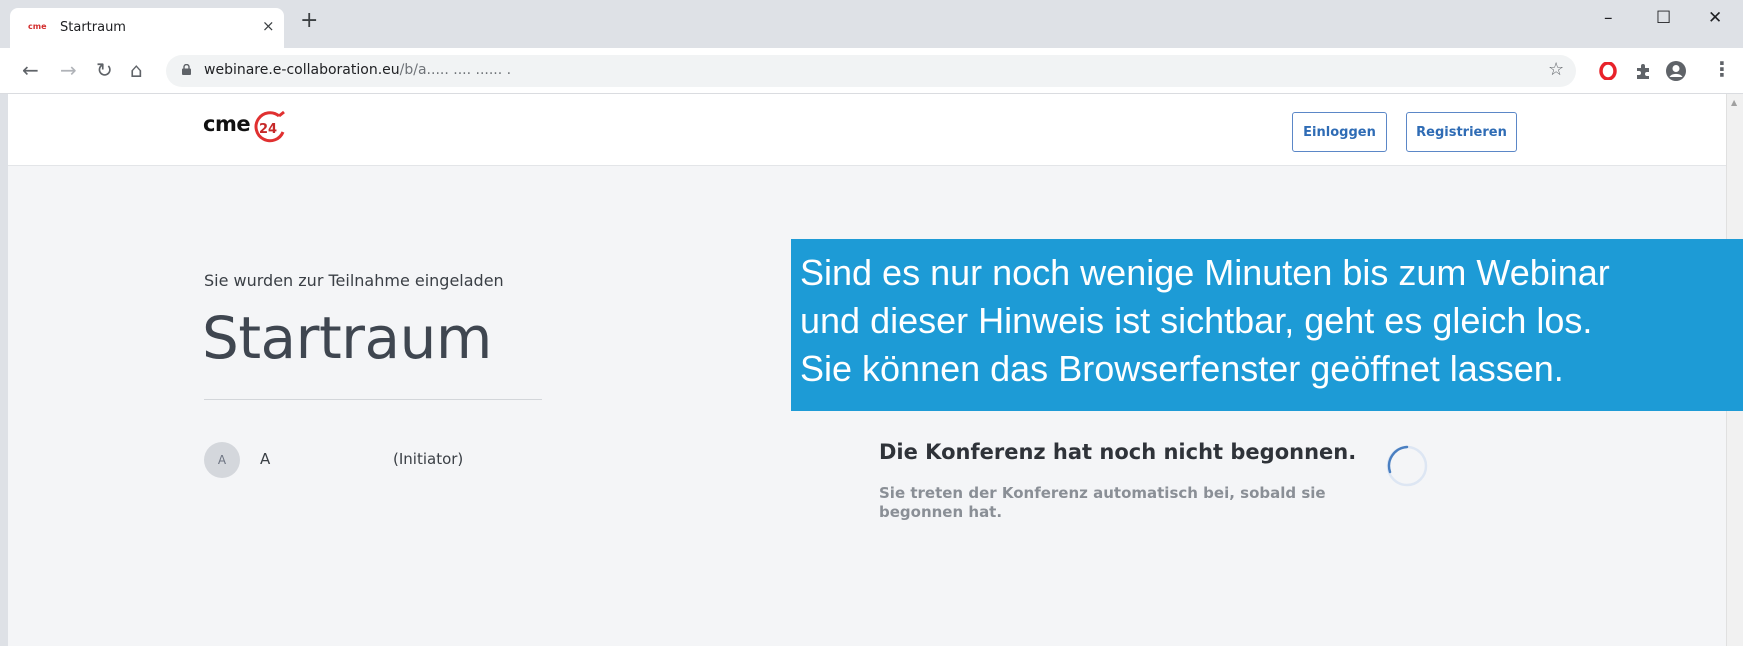  Describe the element at coordinates (1608, 71) in the screenshot. I see `opera-icon` at that location.